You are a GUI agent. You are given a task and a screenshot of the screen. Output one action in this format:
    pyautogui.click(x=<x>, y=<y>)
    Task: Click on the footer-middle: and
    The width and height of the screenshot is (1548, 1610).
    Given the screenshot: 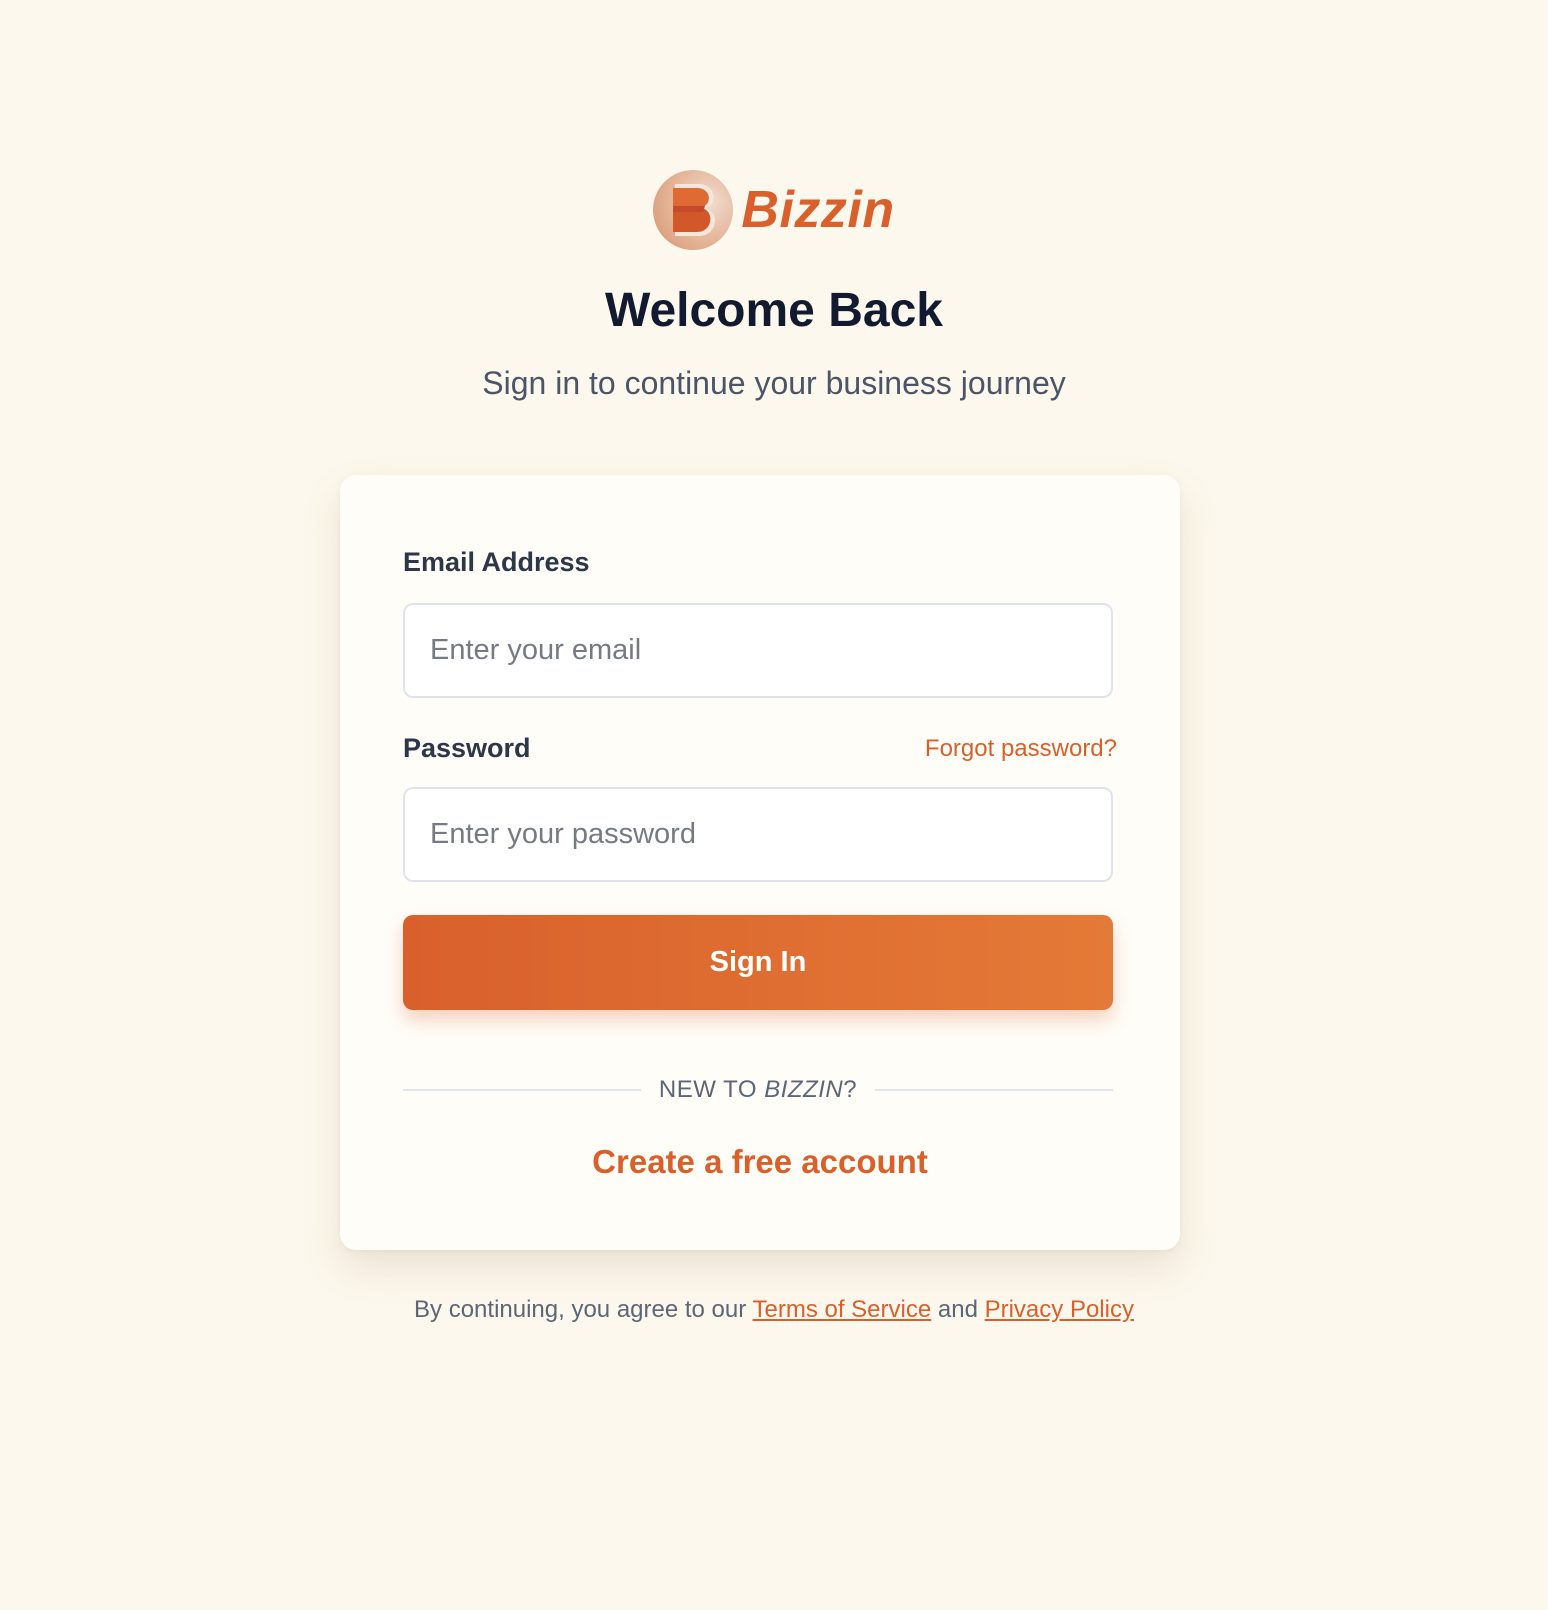 What is the action you would take?
    pyautogui.click(x=958, y=1309)
    